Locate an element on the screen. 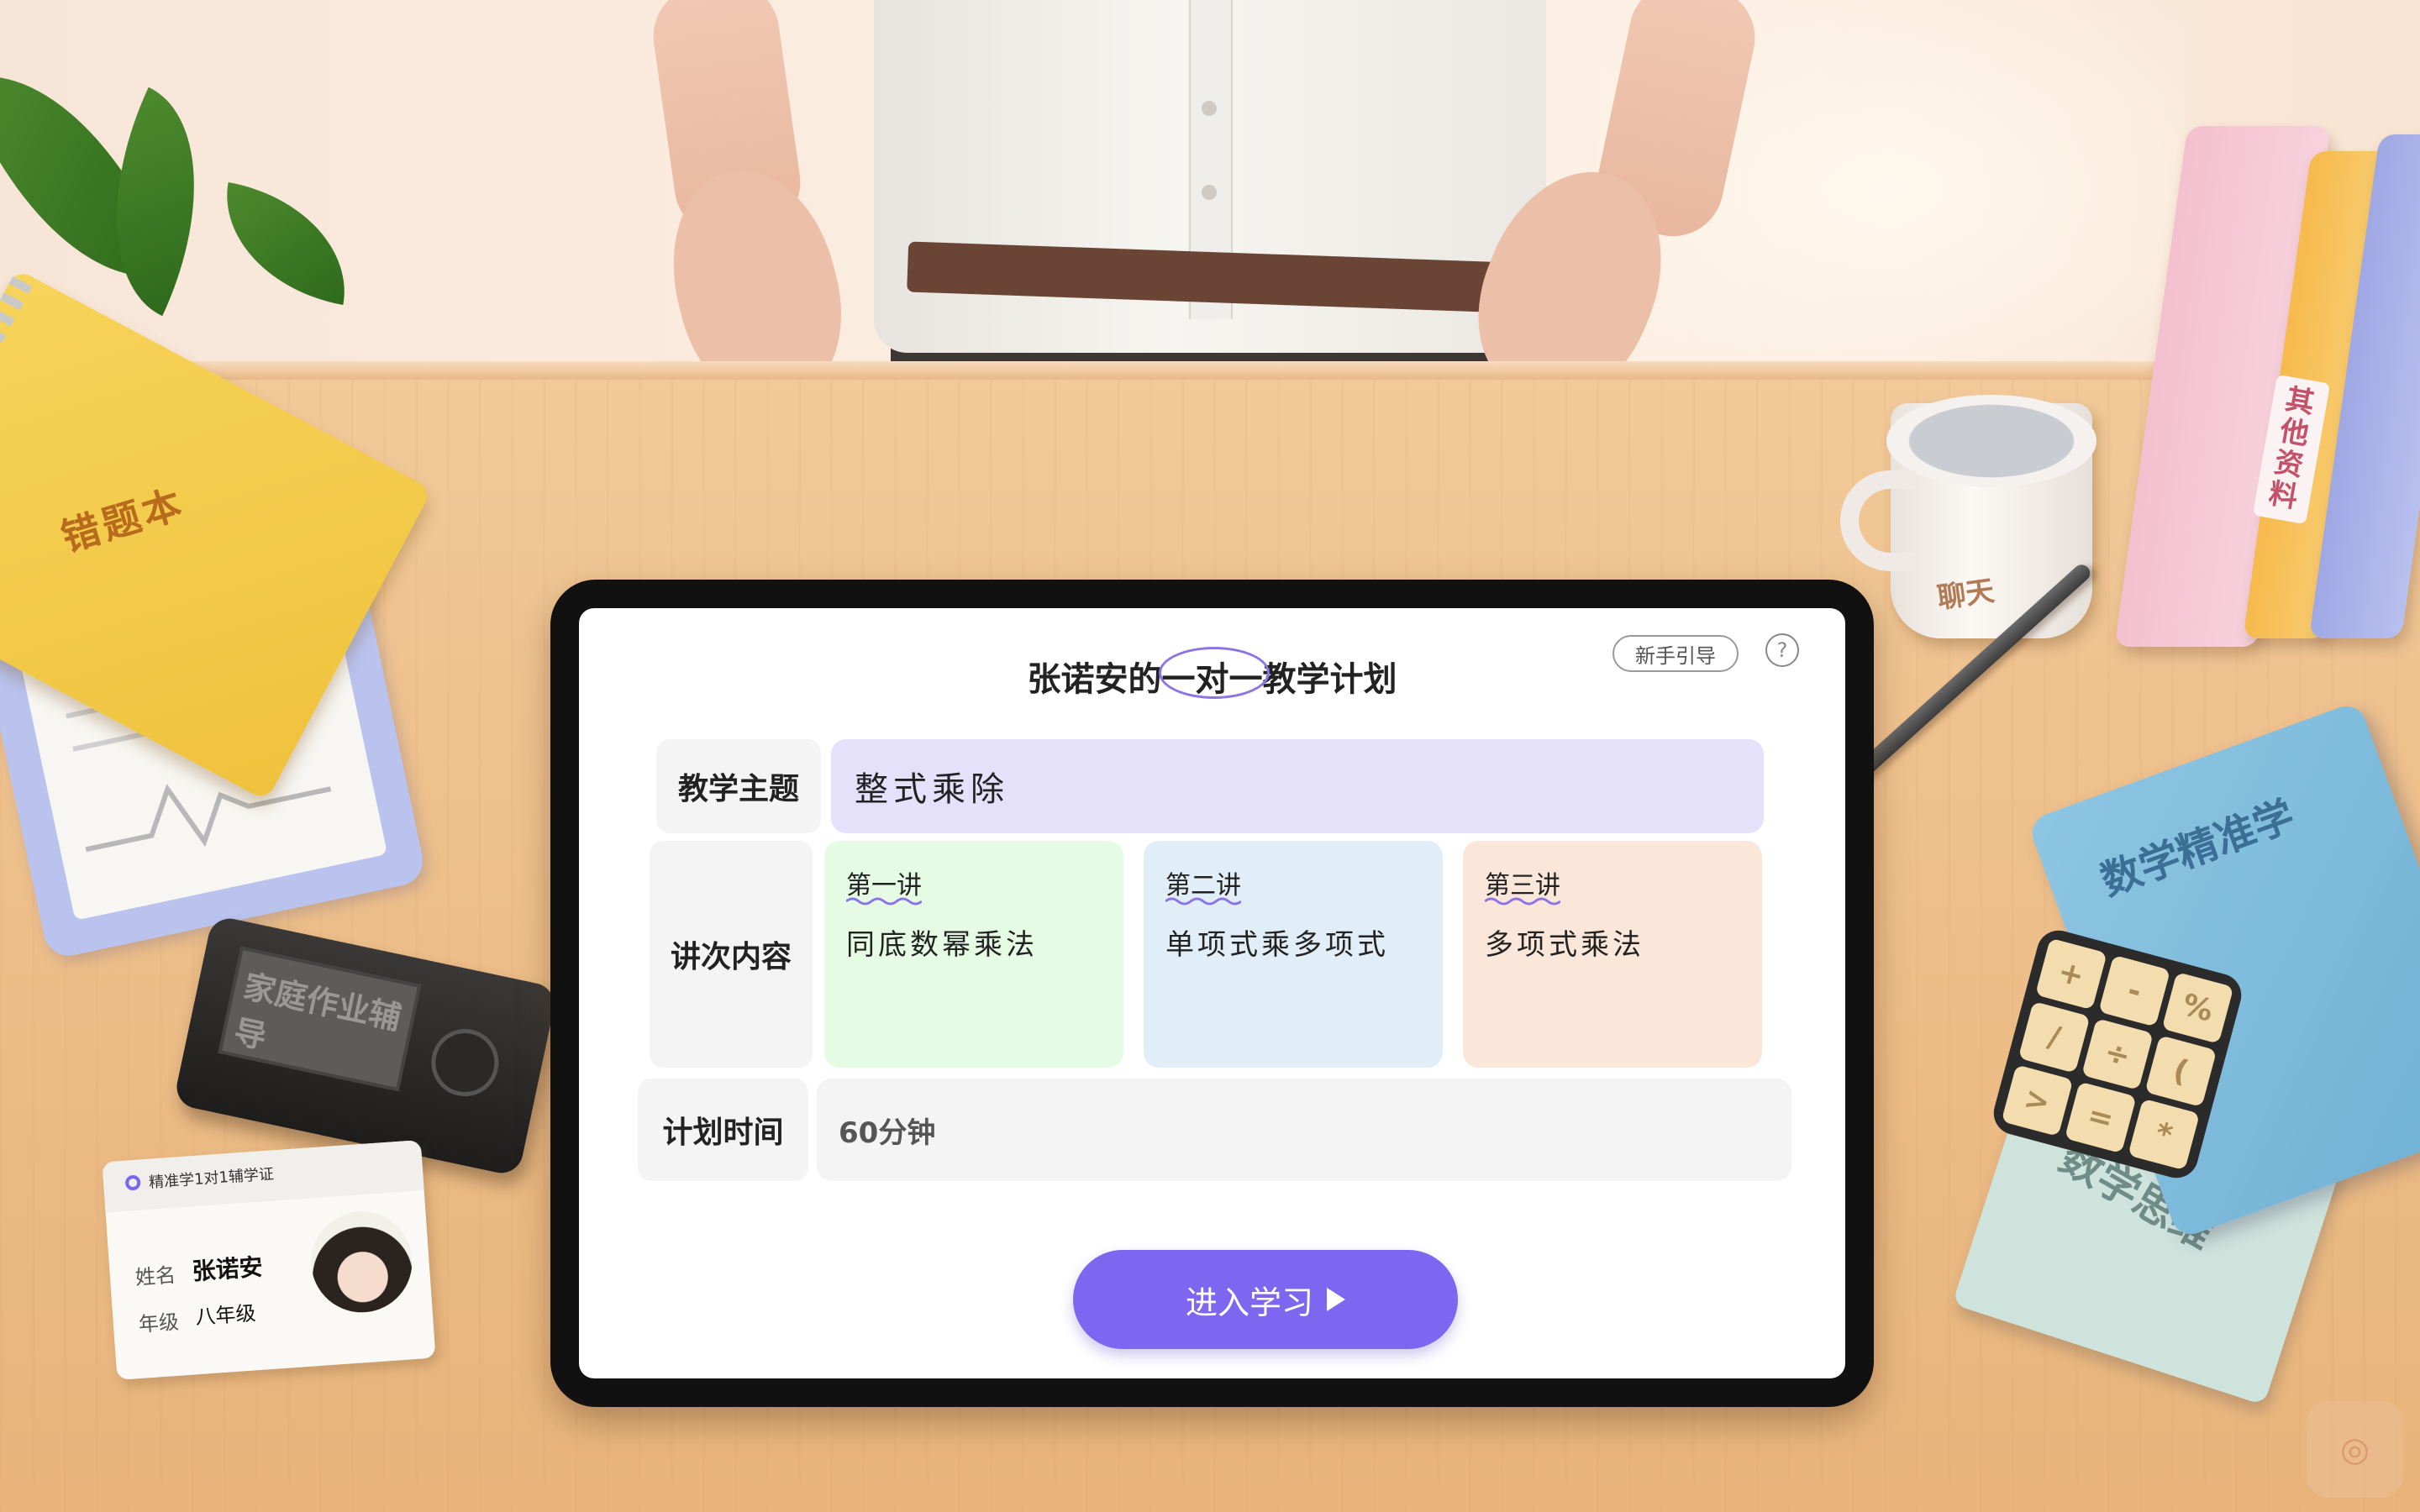  camera-screen-label: 家庭作业辅导 is located at coordinates (320, 1019).